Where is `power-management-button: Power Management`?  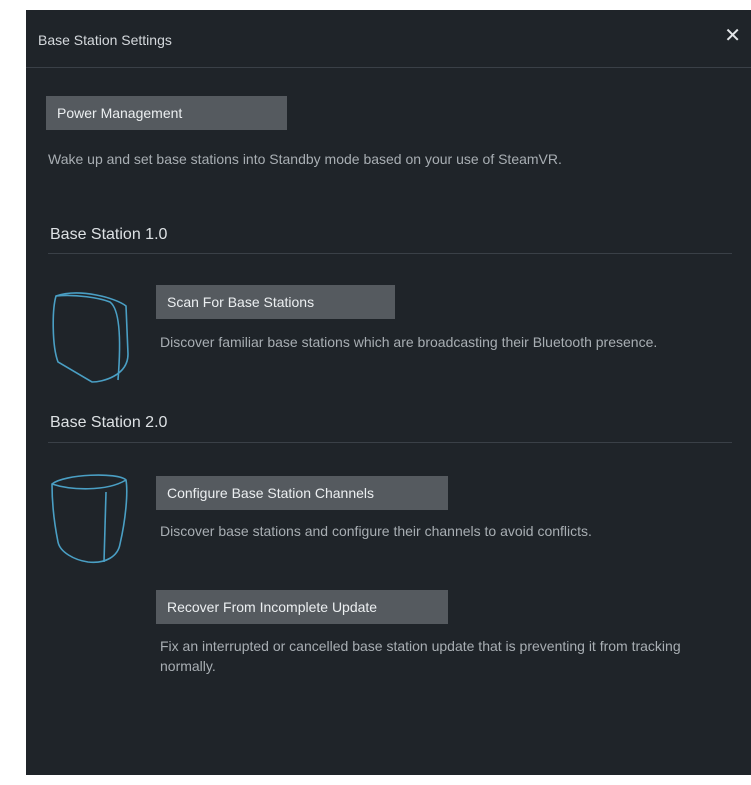
power-management-button: Power Management is located at coordinates (166, 113).